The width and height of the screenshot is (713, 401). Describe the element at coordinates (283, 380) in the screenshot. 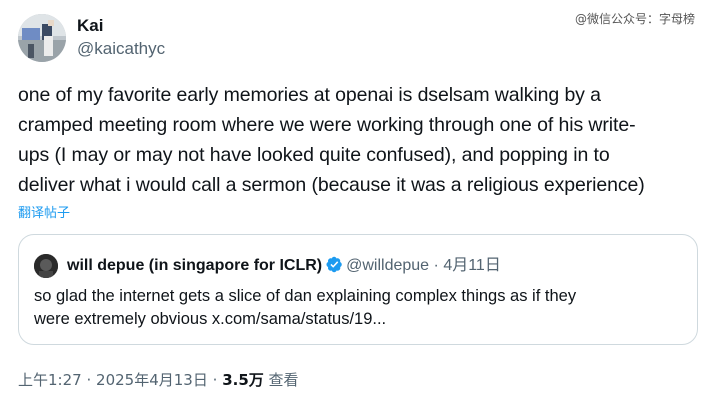

I see `views-label: 查看` at that location.